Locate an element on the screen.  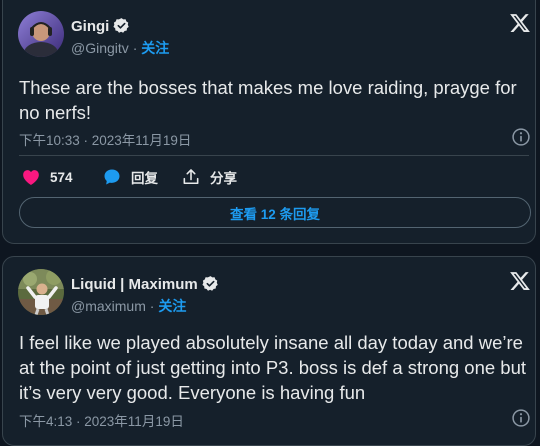
handle-line: @Gingitv · 关注 is located at coordinates (120, 48).